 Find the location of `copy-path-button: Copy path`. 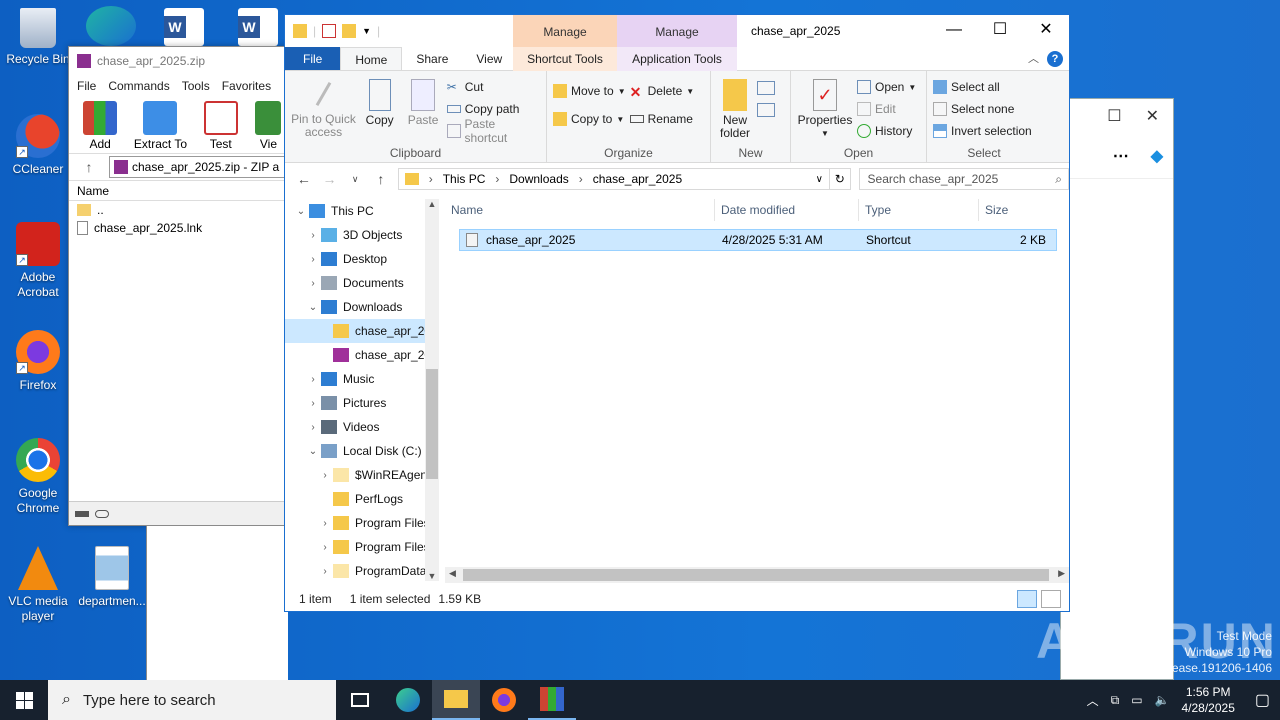

copy-path-button: Copy path is located at coordinates (493, 109).